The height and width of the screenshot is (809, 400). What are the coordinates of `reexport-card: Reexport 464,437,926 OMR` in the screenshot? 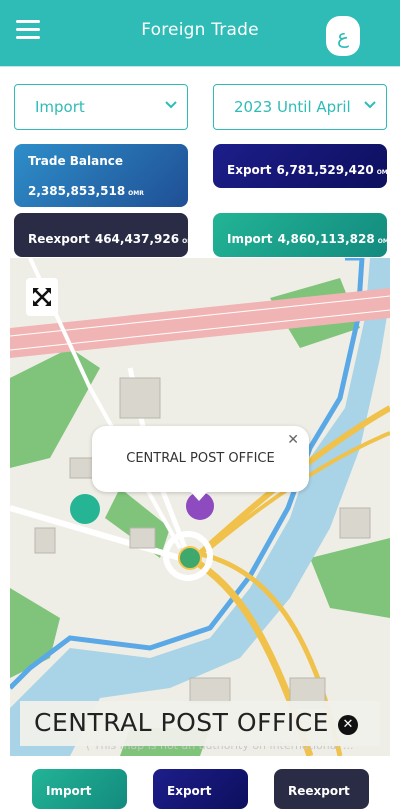 It's located at (106, 235).